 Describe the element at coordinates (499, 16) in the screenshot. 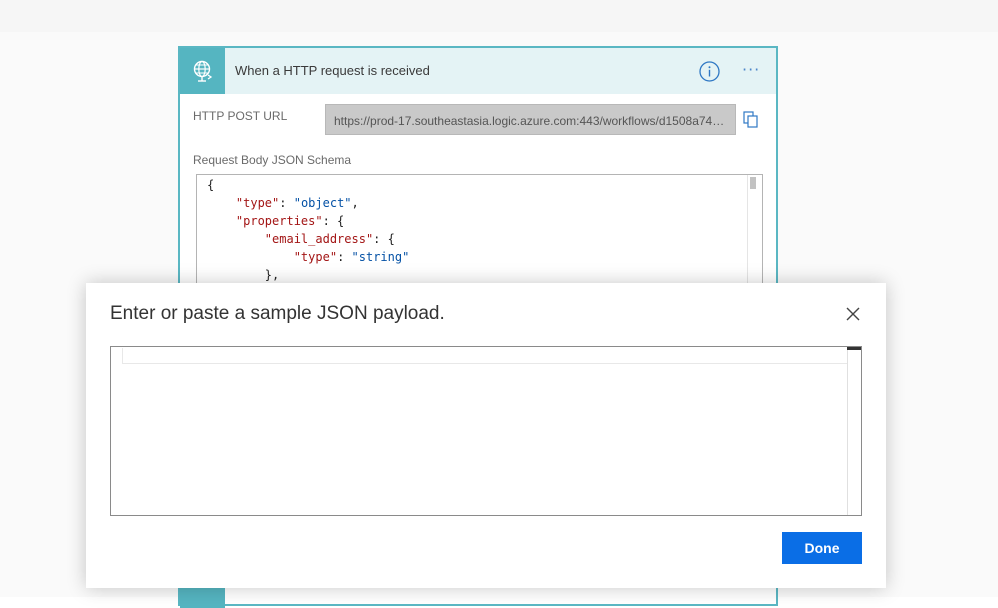

I see `top-bar` at that location.